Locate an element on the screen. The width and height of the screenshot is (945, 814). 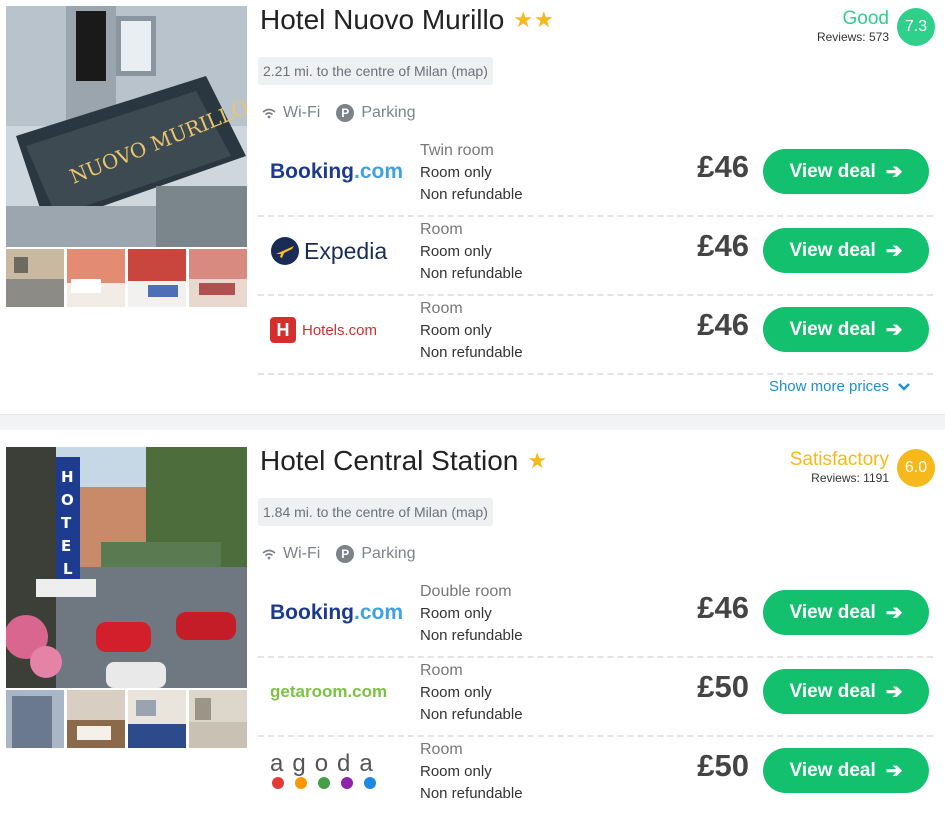
svg-text: L is located at coordinates (68, 569).